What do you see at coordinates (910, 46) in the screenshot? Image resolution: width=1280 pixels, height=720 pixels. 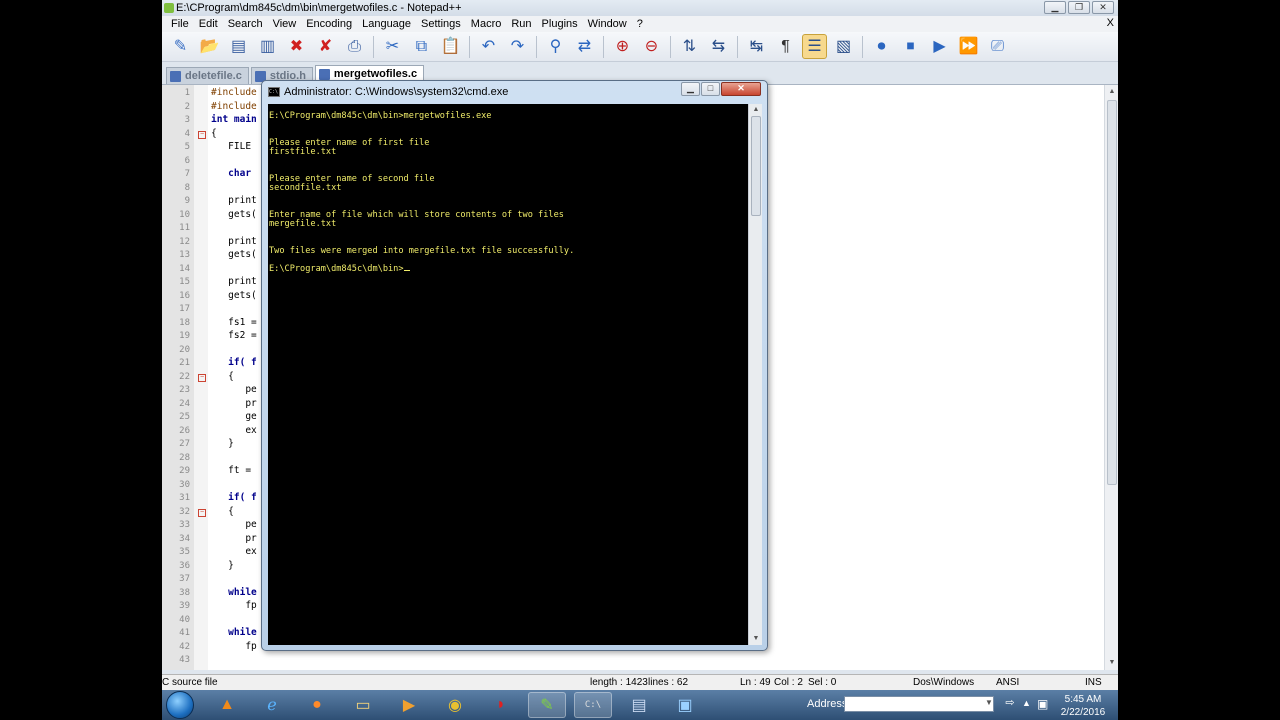 I see `stop-macro-icon: ⏹` at bounding box center [910, 46].